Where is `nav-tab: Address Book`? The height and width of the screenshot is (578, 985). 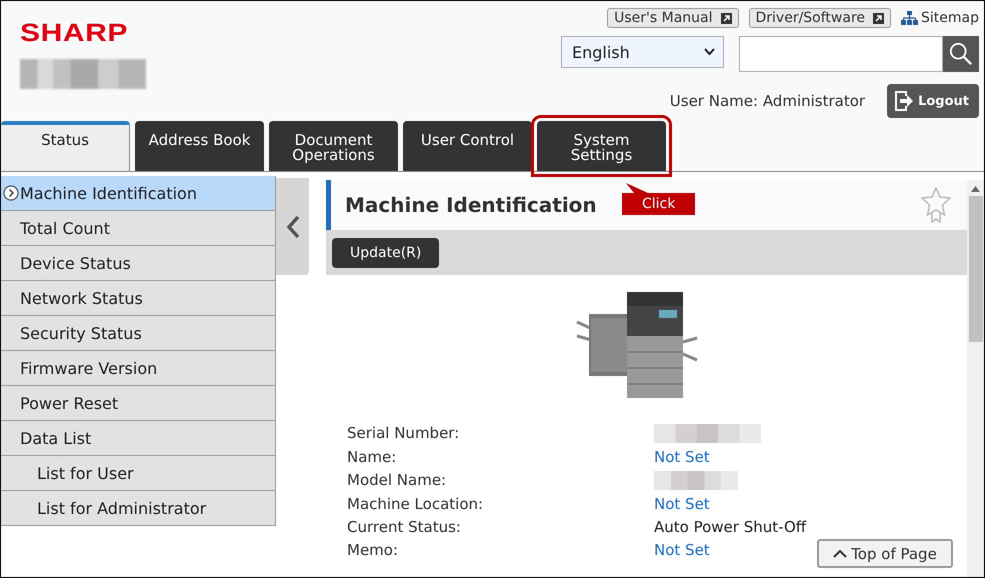
nav-tab: Address Book is located at coordinates (199, 146).